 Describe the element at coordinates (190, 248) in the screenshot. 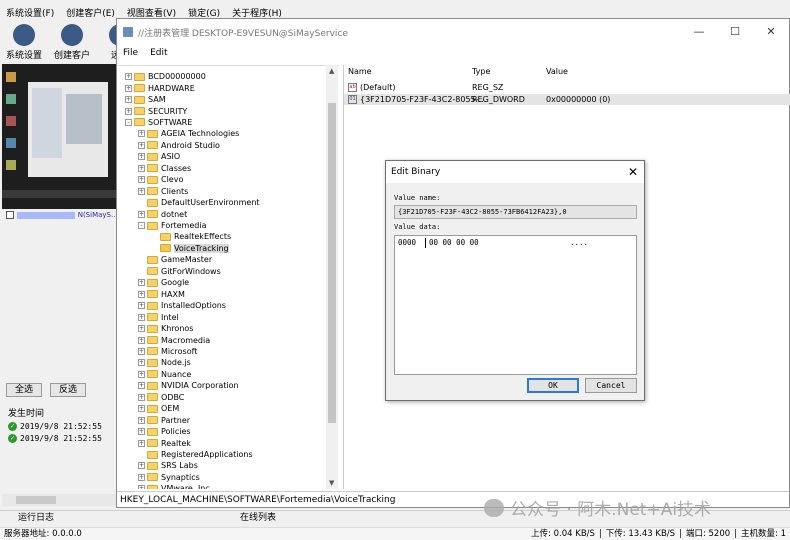

I see `tree-node: VoiceTracking` at that location.